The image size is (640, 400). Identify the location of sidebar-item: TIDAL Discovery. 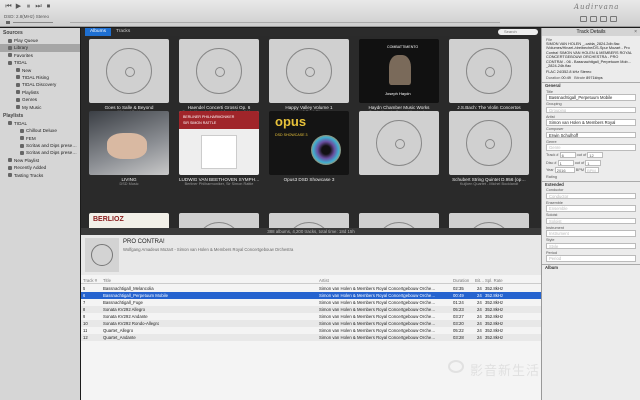
(40, 84).